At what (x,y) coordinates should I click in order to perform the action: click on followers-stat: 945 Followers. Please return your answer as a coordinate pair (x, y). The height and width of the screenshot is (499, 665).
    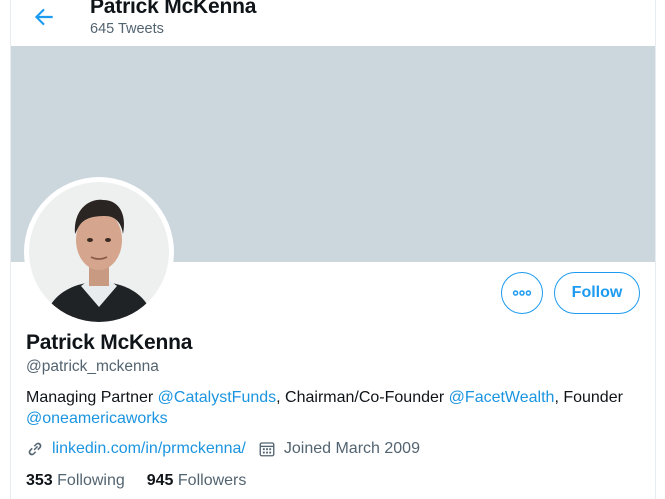
    Looking at the image, I should click on (197, 481).